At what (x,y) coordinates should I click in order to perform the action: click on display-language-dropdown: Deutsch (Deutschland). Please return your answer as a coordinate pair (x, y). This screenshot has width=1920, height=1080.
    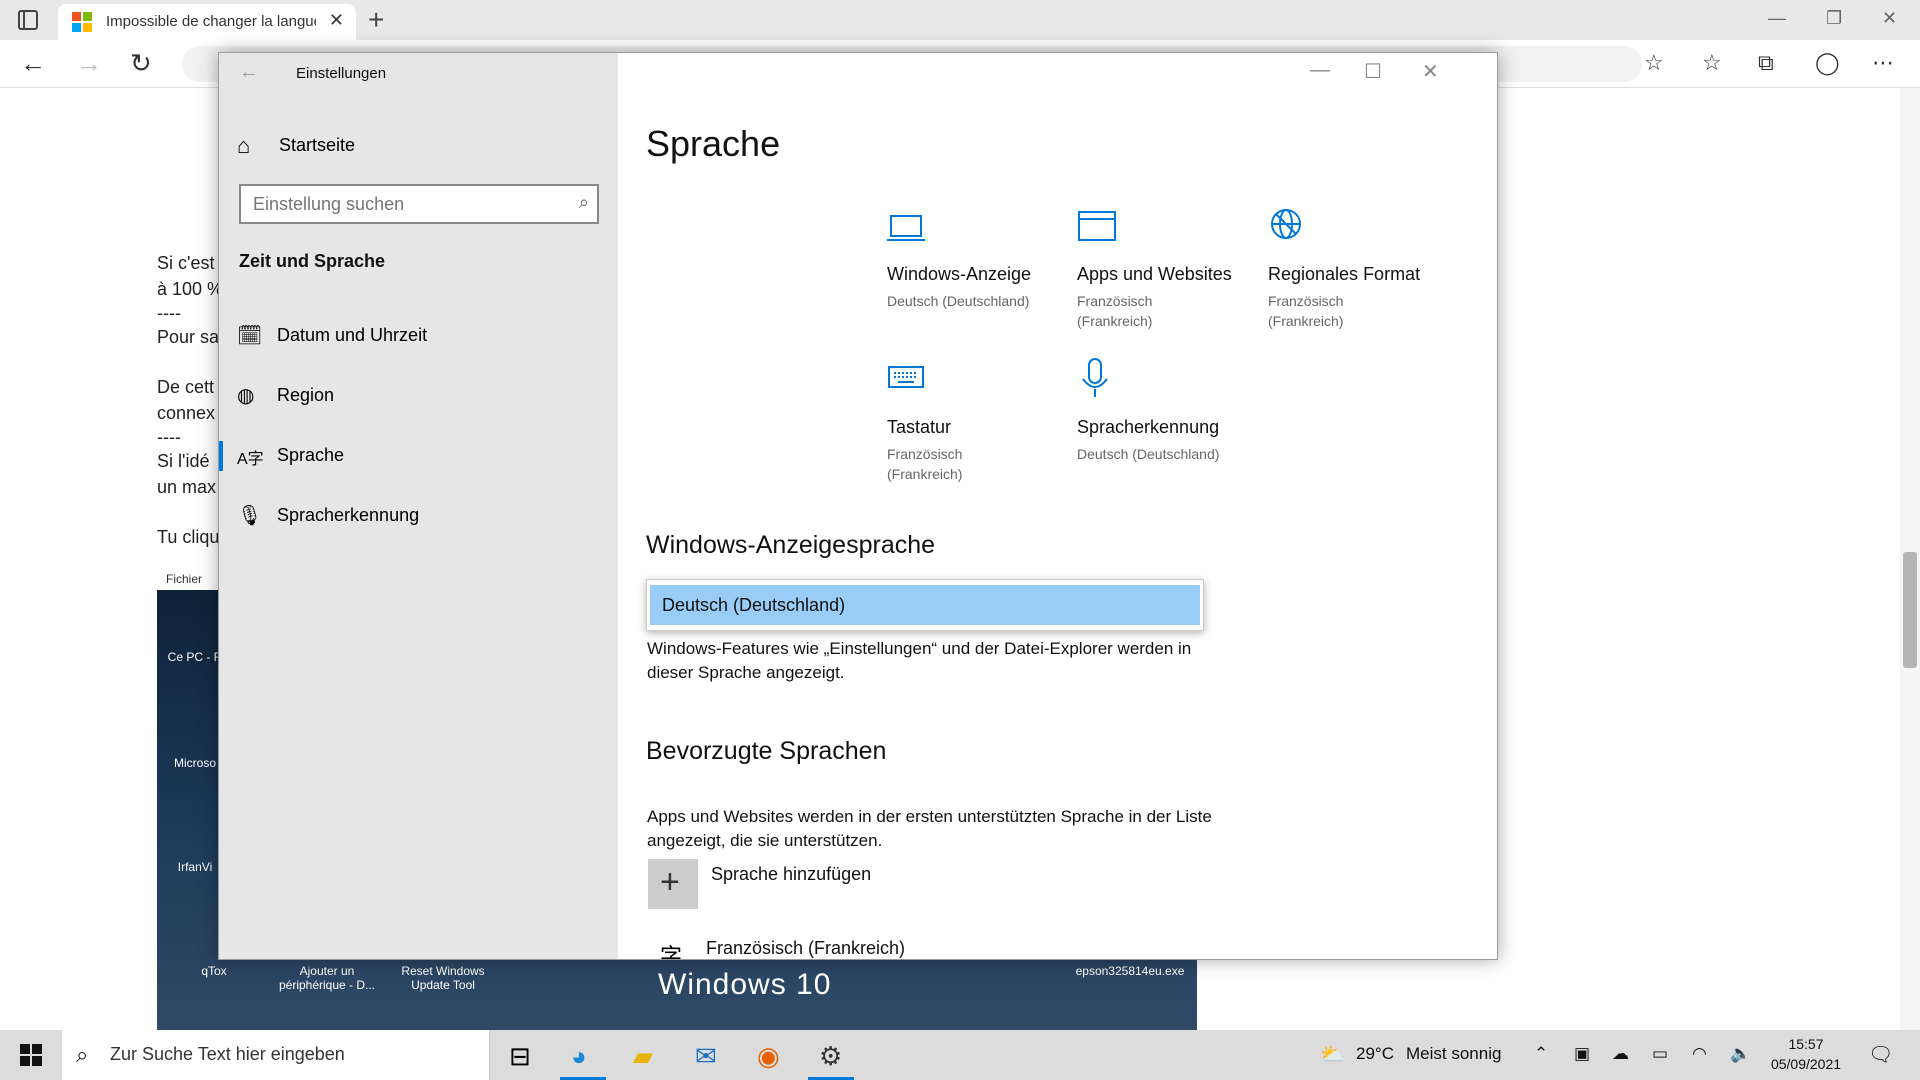
    Looking at the image, I should click on (925, 605).